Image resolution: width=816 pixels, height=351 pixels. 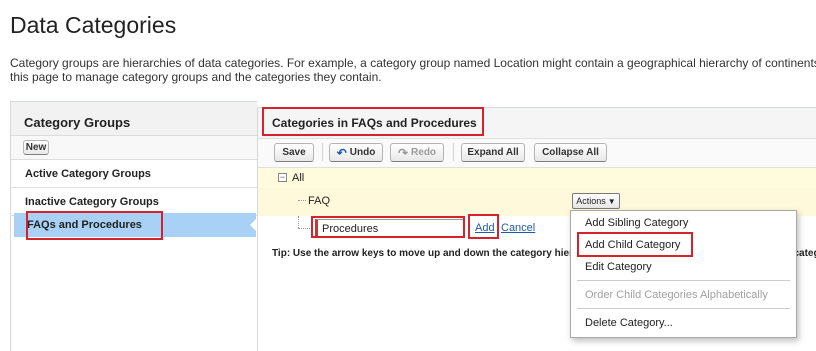 I want to click on expand-all-label: Expand All, so click(x=493, y=152).